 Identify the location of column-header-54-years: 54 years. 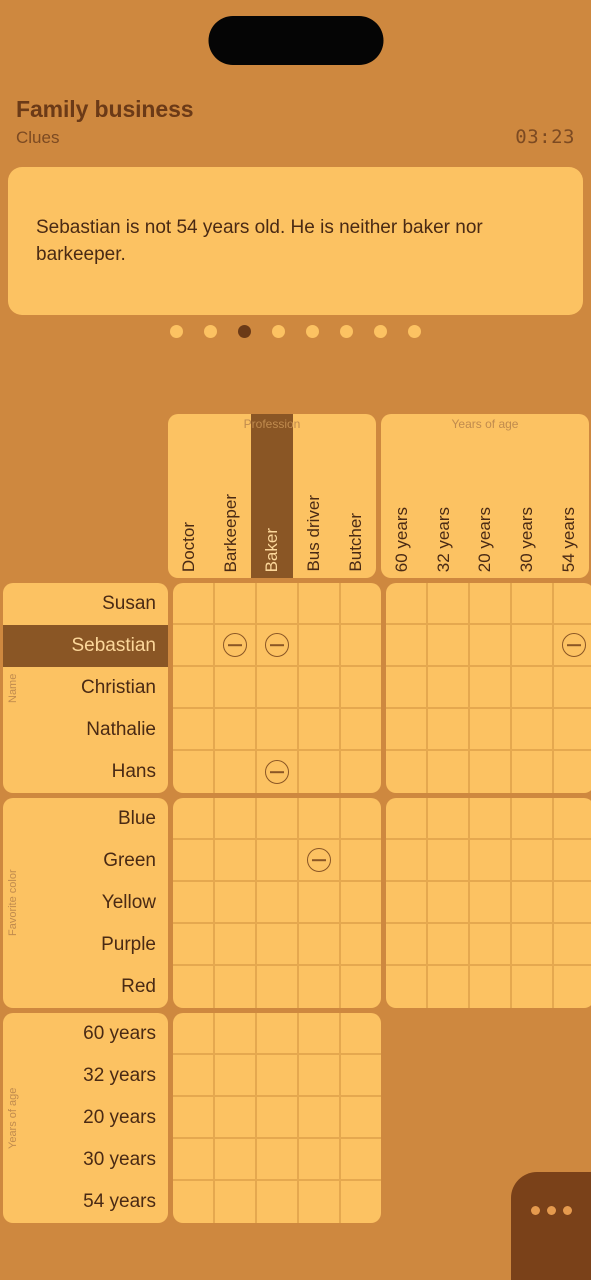
(568, 496).